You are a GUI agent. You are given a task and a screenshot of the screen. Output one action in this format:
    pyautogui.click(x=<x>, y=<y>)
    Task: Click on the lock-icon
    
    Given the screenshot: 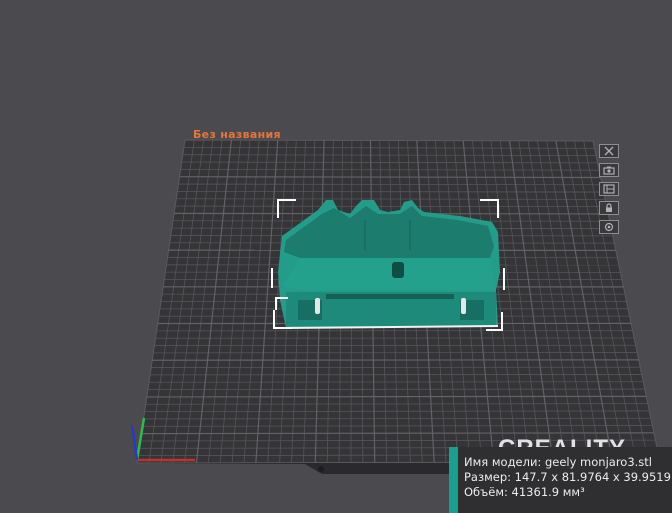 What is the action you would take?
    pyautogui.click(x=609, y=207)
    